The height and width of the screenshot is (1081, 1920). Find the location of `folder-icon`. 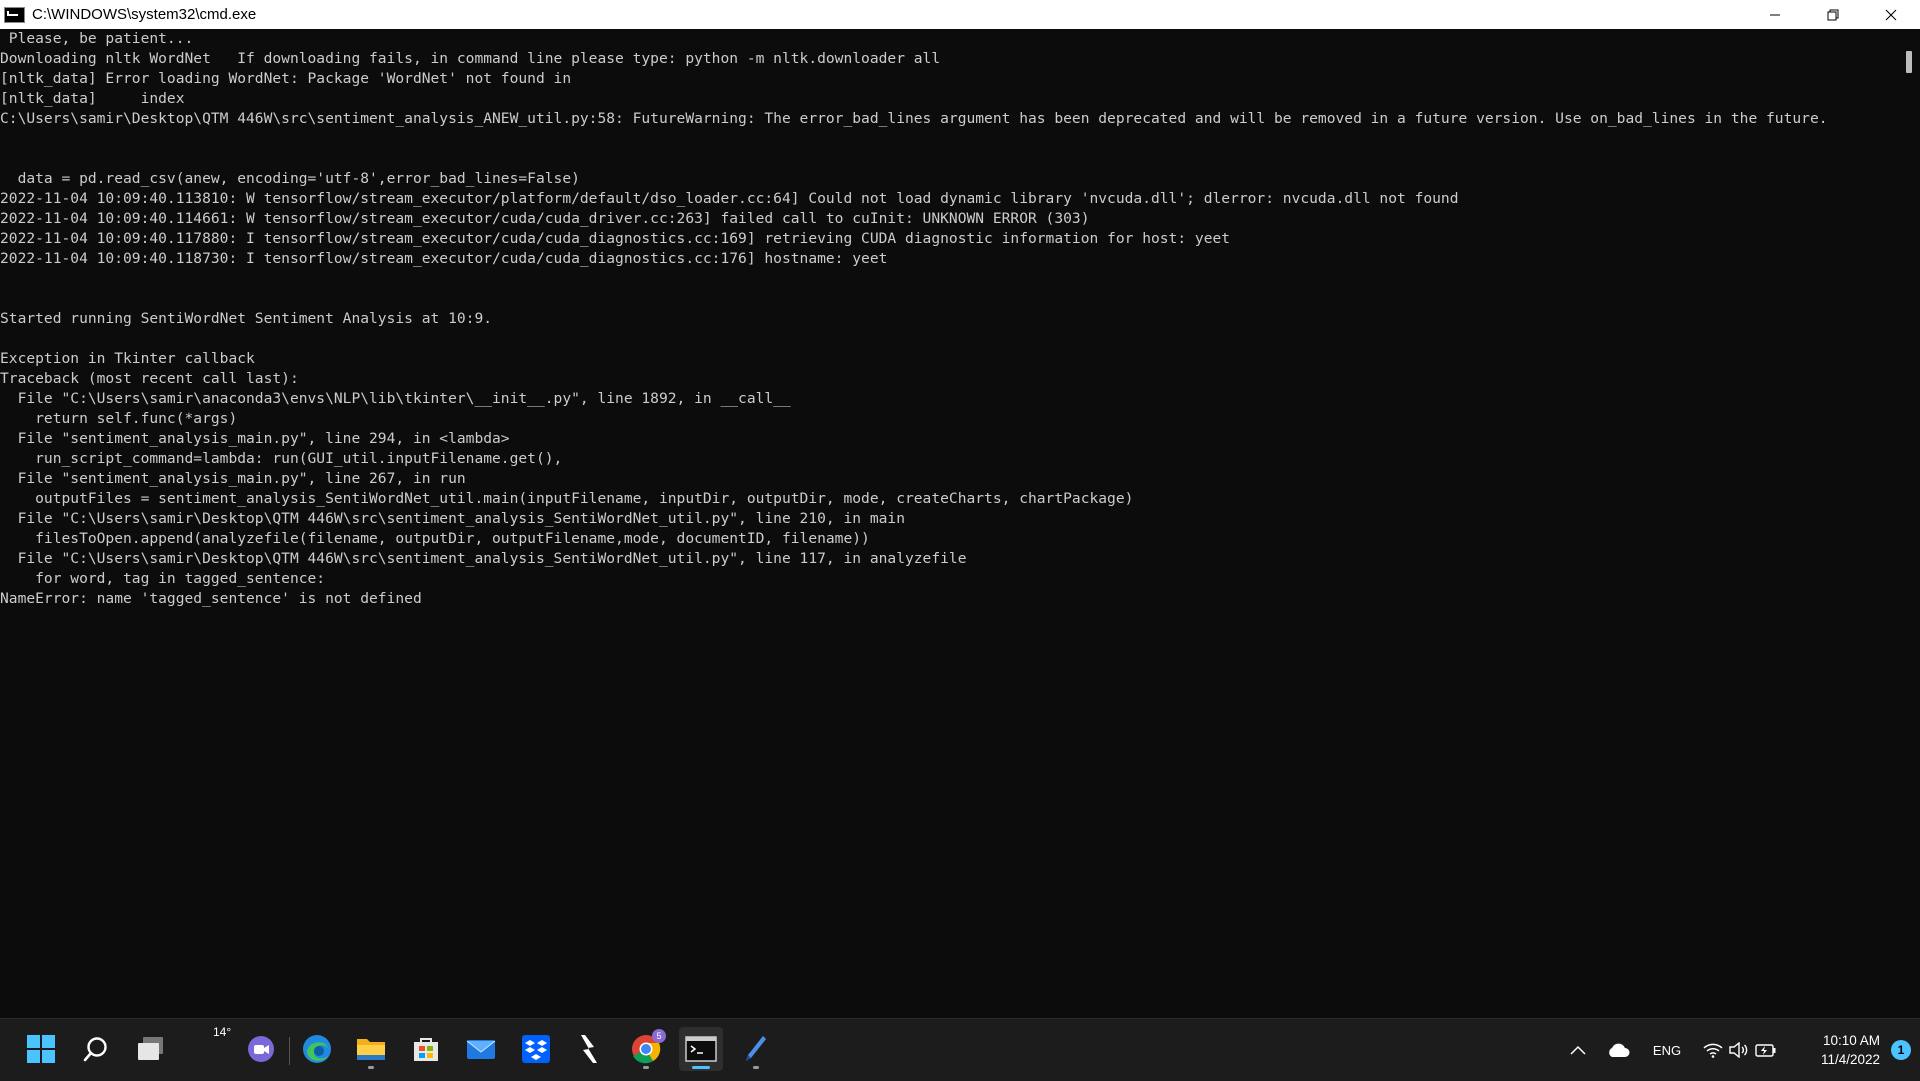

folder-icon is located at coordinates (371, 1049).